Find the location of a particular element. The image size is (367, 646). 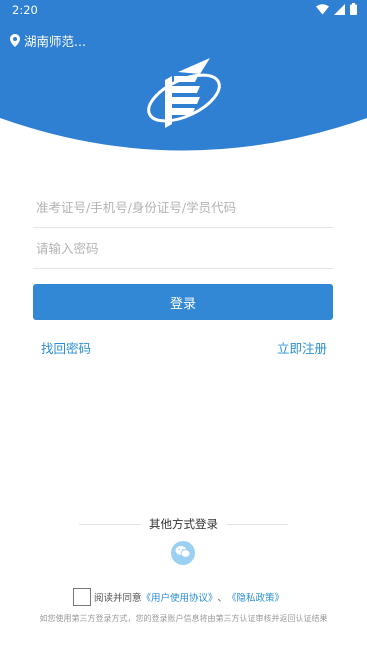

other-login-title: 其他方式登录 is located at coordinates (183, 524).